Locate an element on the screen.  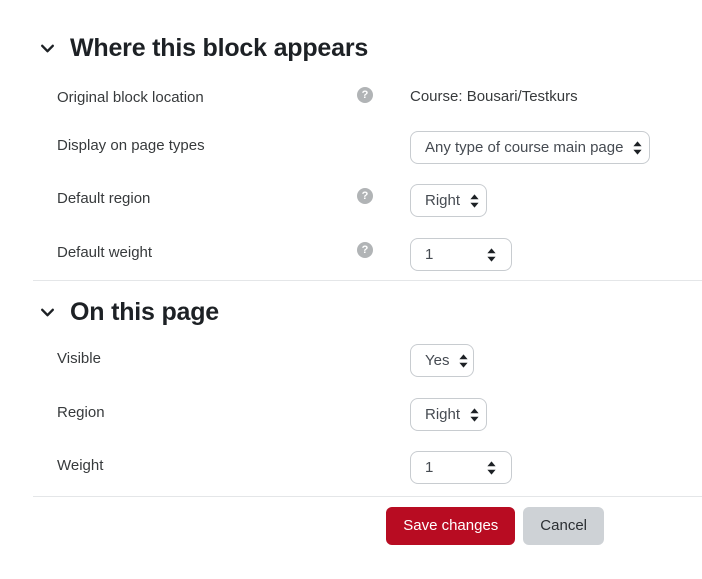
form-actions: Save changes Cancel is located at coordinates (351, 526).